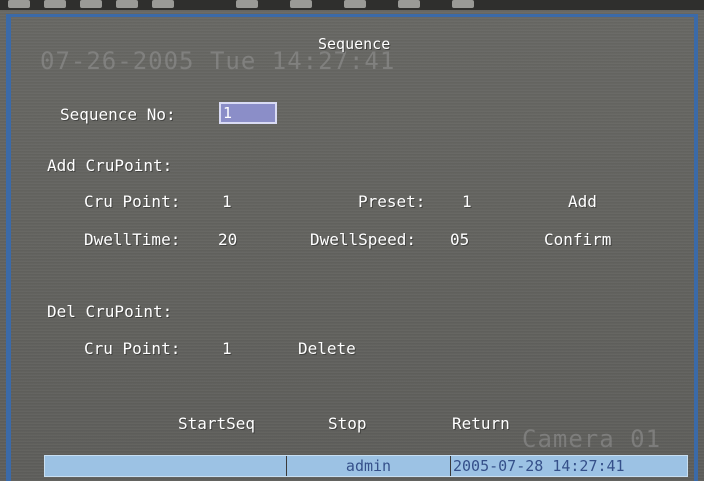  What do you see at coordinates (539, 466) in the screenshot?
I see `status-datetime: 2005-07-28 14:27:41` at bounding box center [539, 466].